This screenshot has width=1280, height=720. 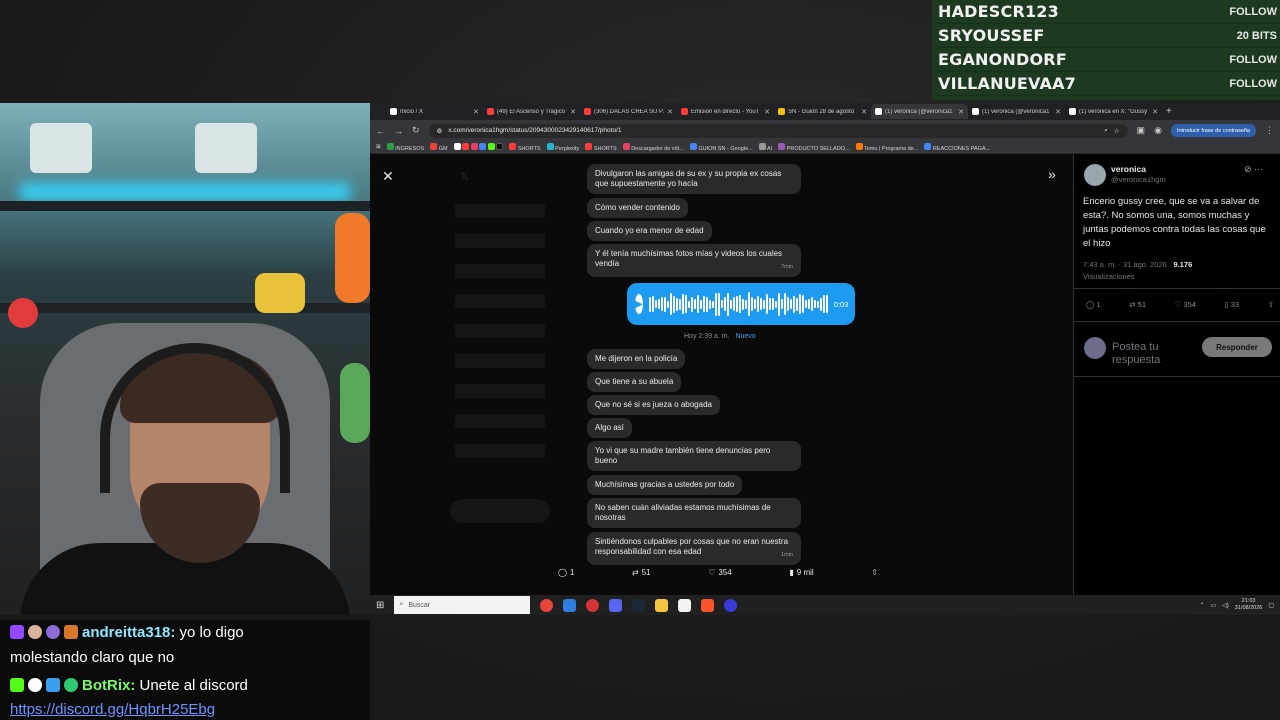 I want to click on reply-input: Postea tu respuesta, so click(x=1152, y=354).